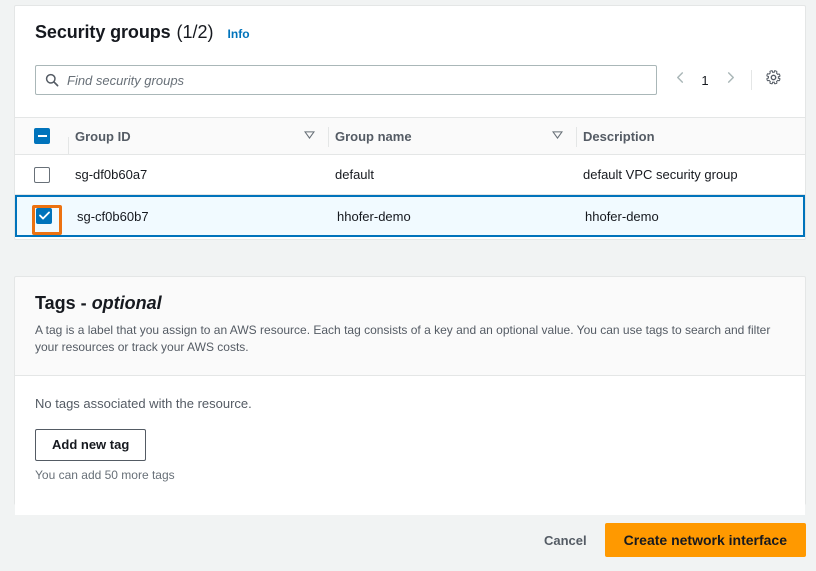 This screenshot has height=571, width=816. What do you see at coordinates (105, 474) in the screenshot?
I see `tags-remaining-hint: You can add 50 more tags` at bounding box center [105, 474].